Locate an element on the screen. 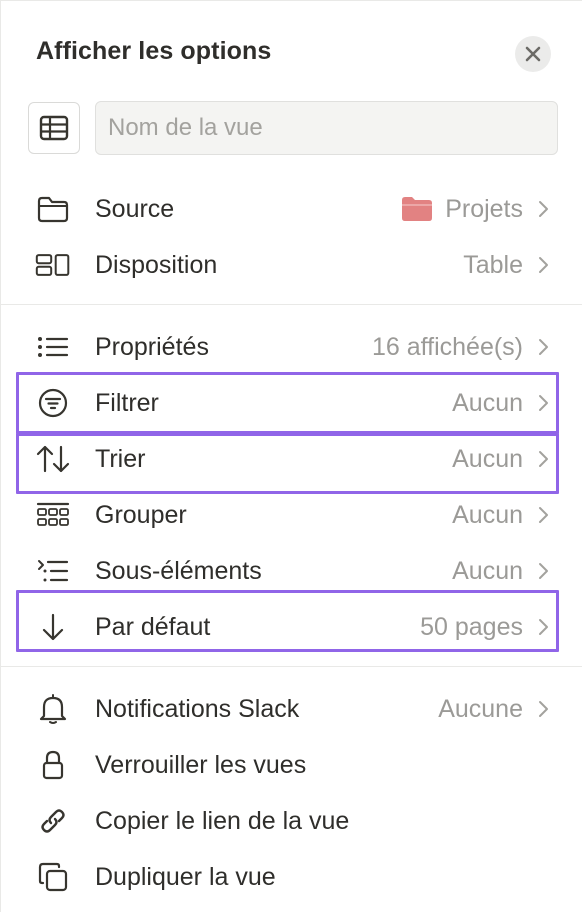 The width and height of the screenshot is (582, 912). menu-item-slack: Notifications Slack Aucune is located at coordinates (291, 709).